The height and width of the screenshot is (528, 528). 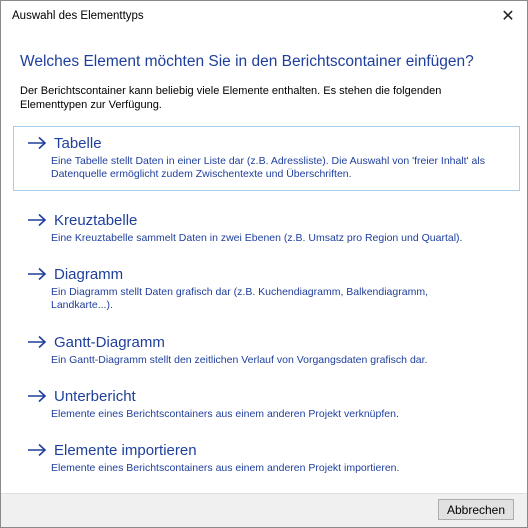 I want to click on option-label: Elemente importieren, so click(x=125, y=450).